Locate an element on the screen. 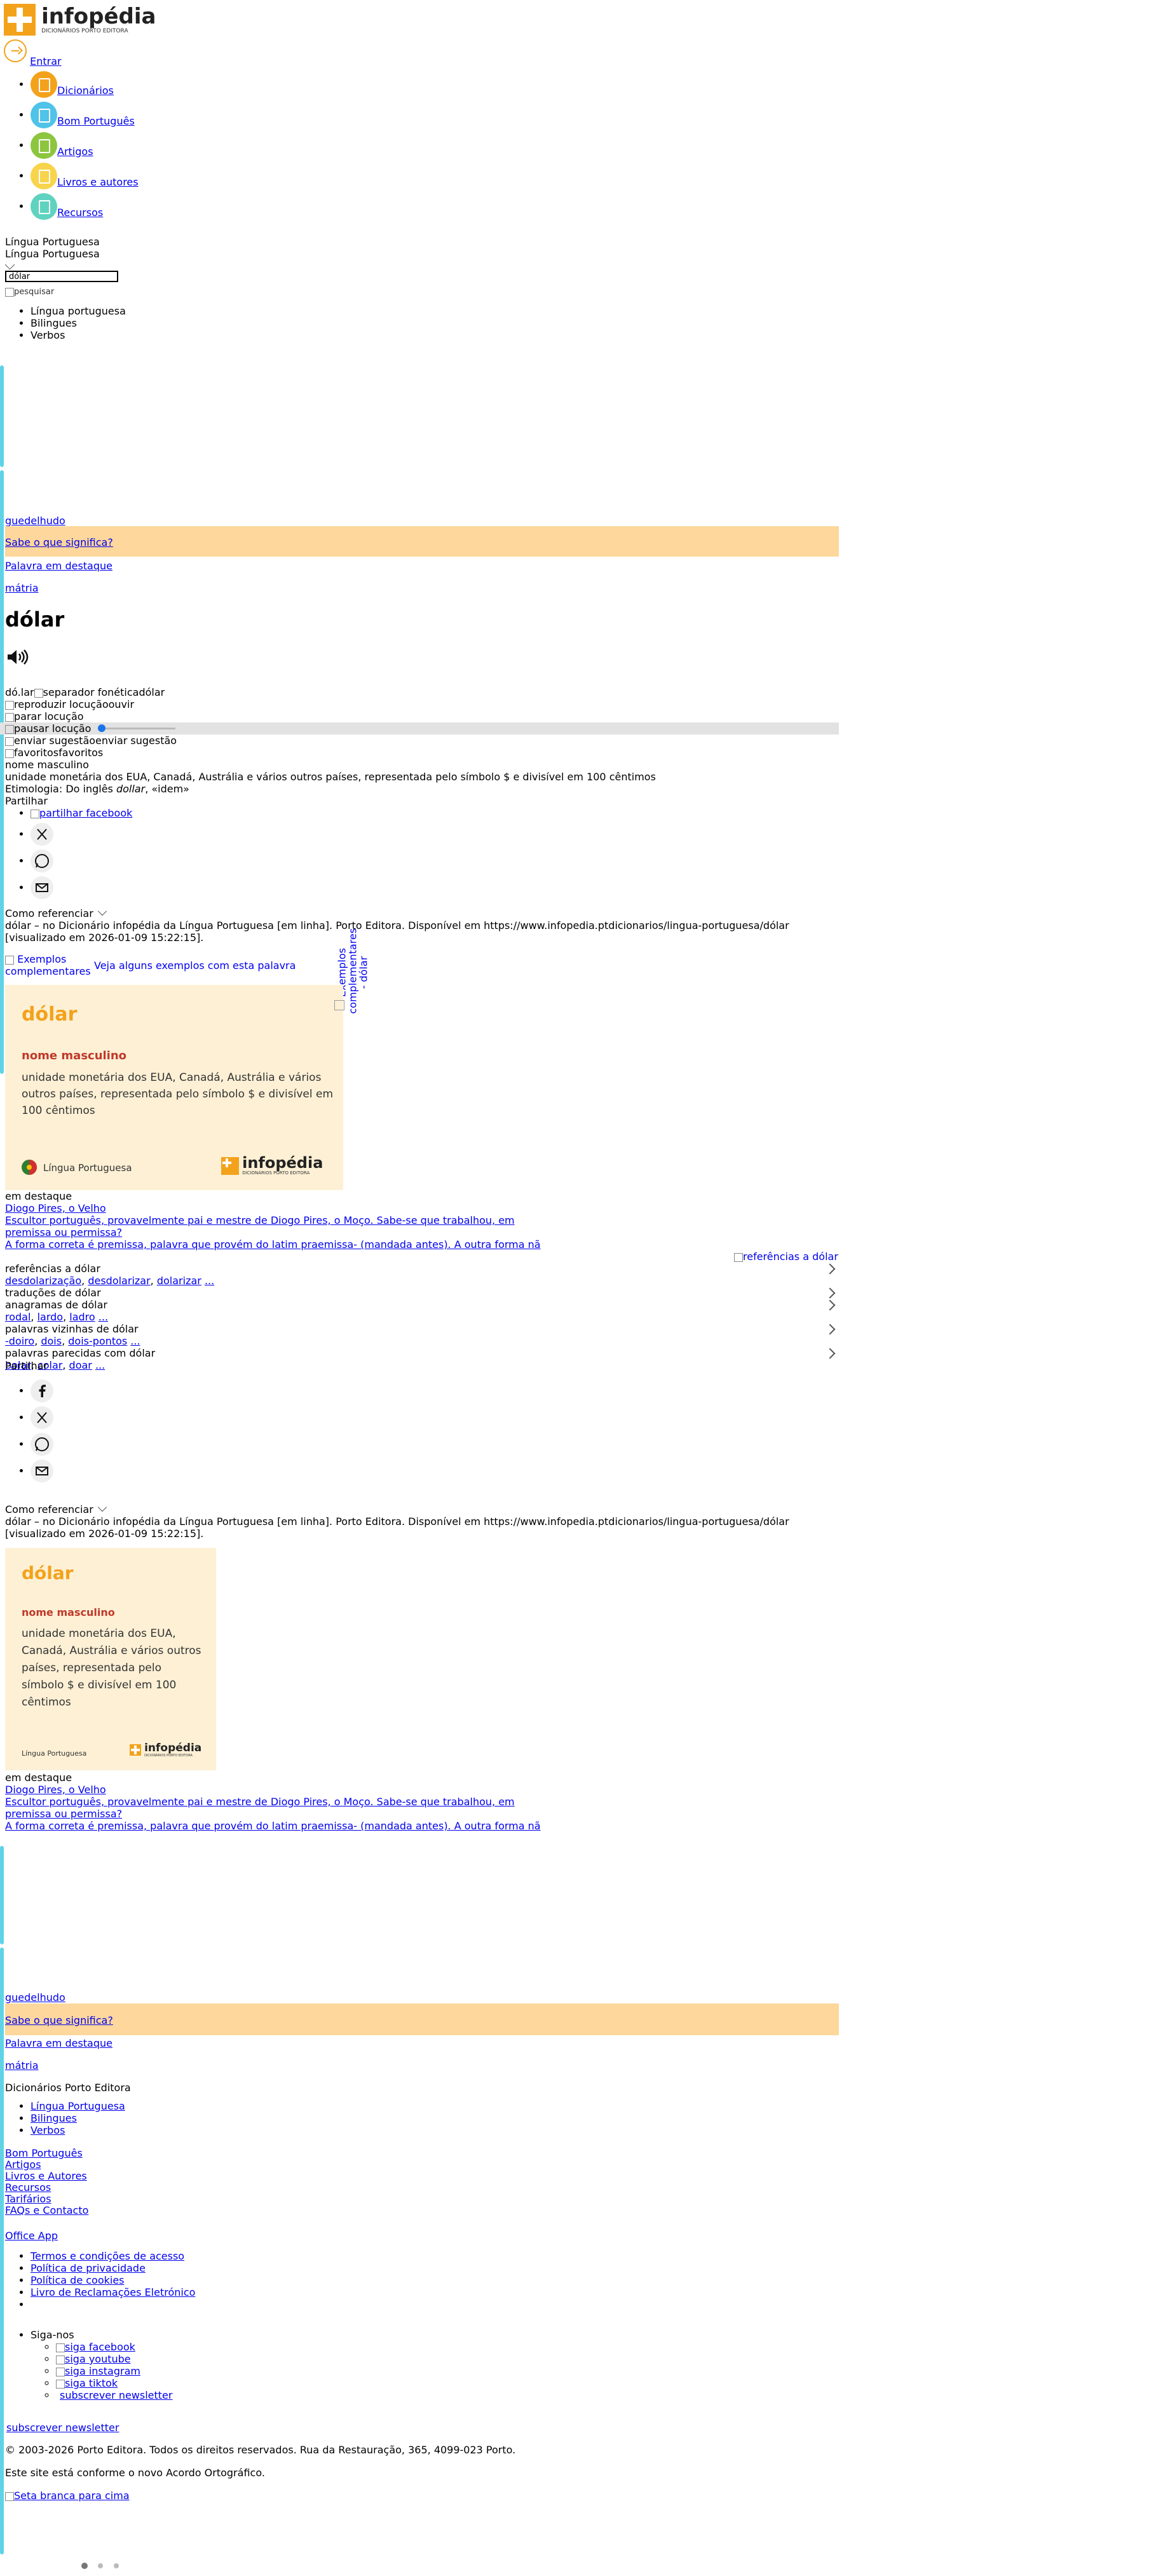 Image resolution: width=1149 pixels, height=2576 pixels. related-word-link: dois is located at coordinates (51, 1341).